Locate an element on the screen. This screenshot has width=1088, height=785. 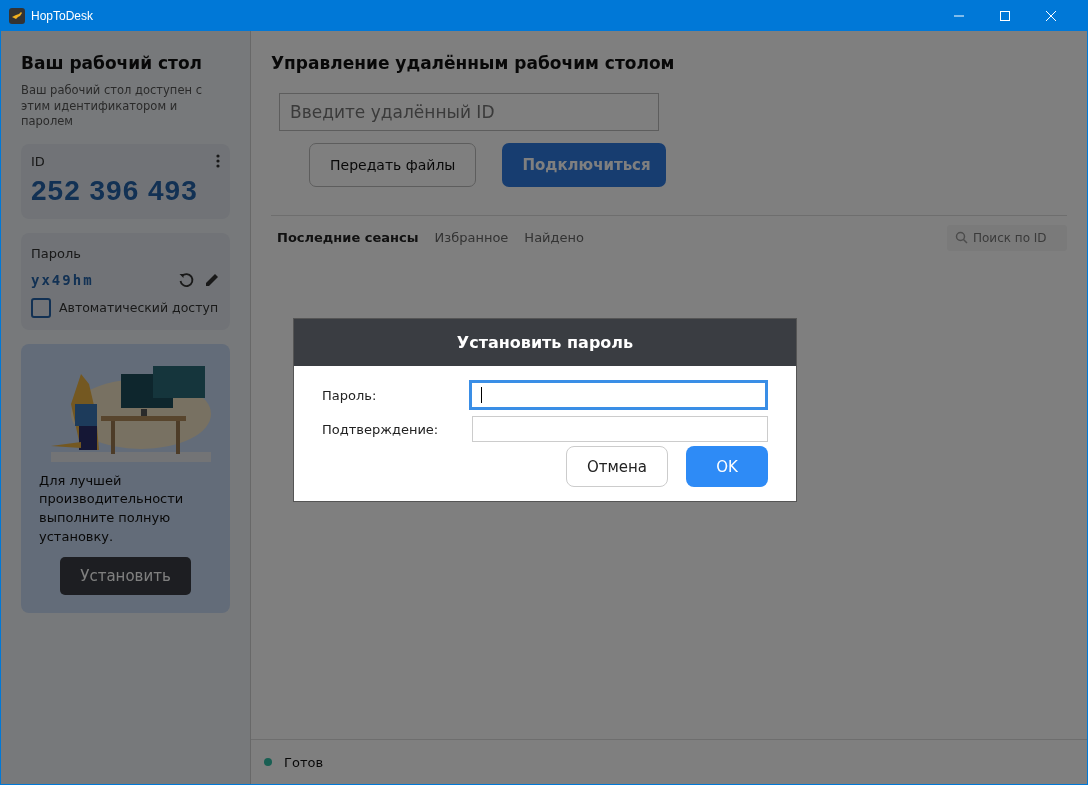
field-label: Пароль: is located at coordinates (350, 395).